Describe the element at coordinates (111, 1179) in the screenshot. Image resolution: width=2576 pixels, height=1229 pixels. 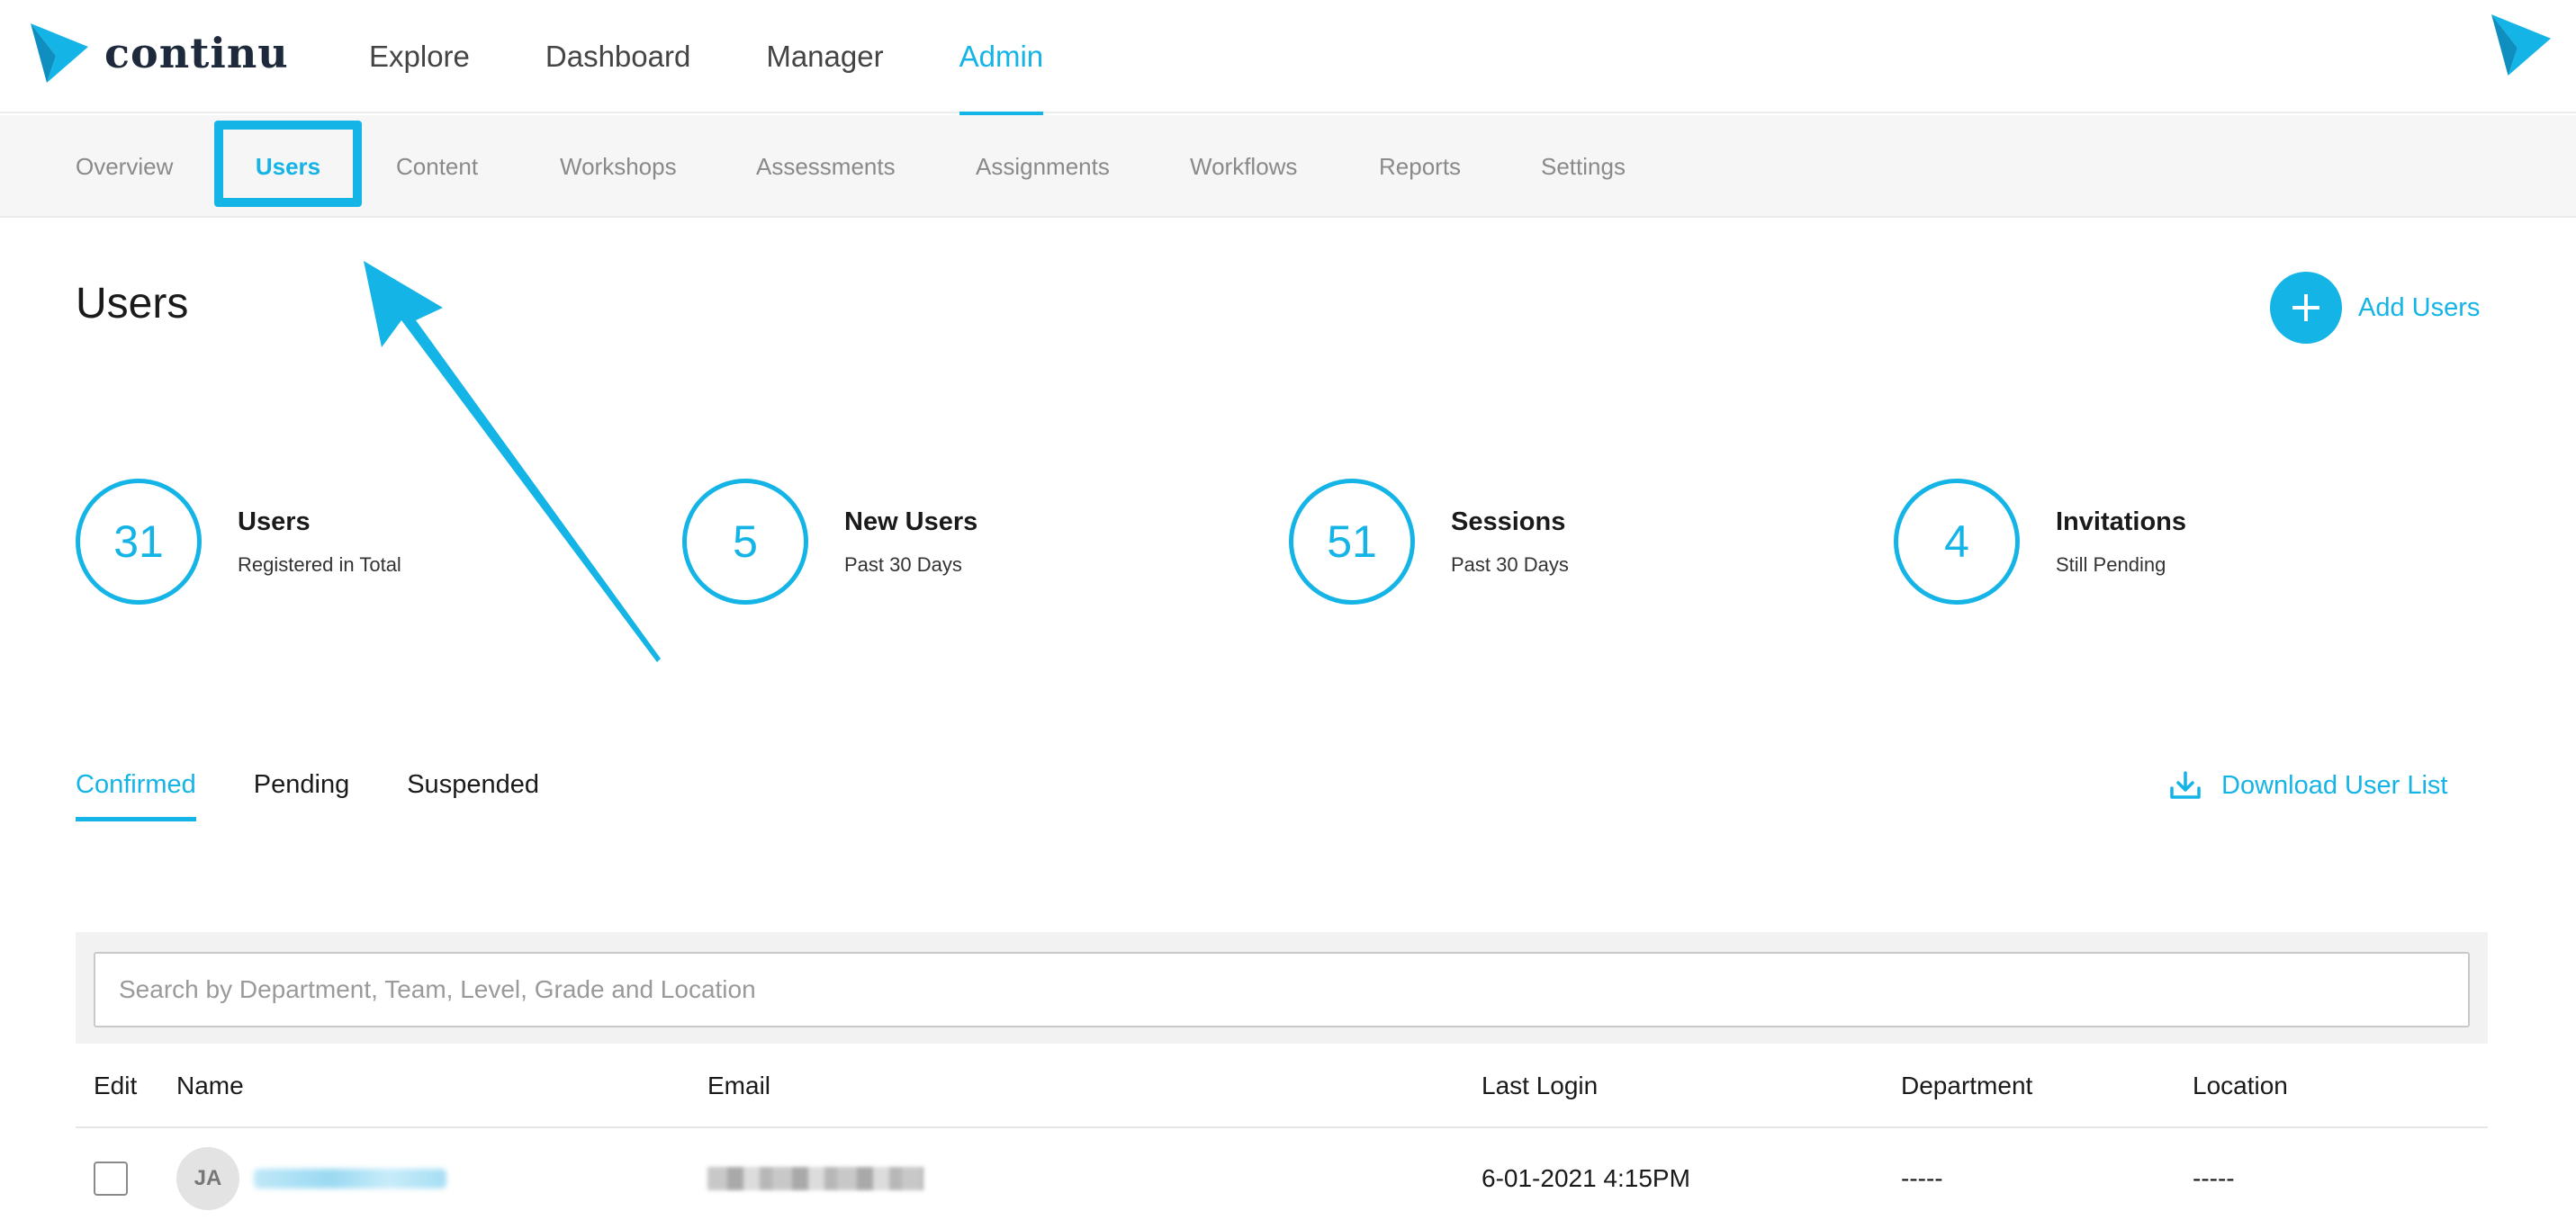
I see `row-select-checkbox` at that location.